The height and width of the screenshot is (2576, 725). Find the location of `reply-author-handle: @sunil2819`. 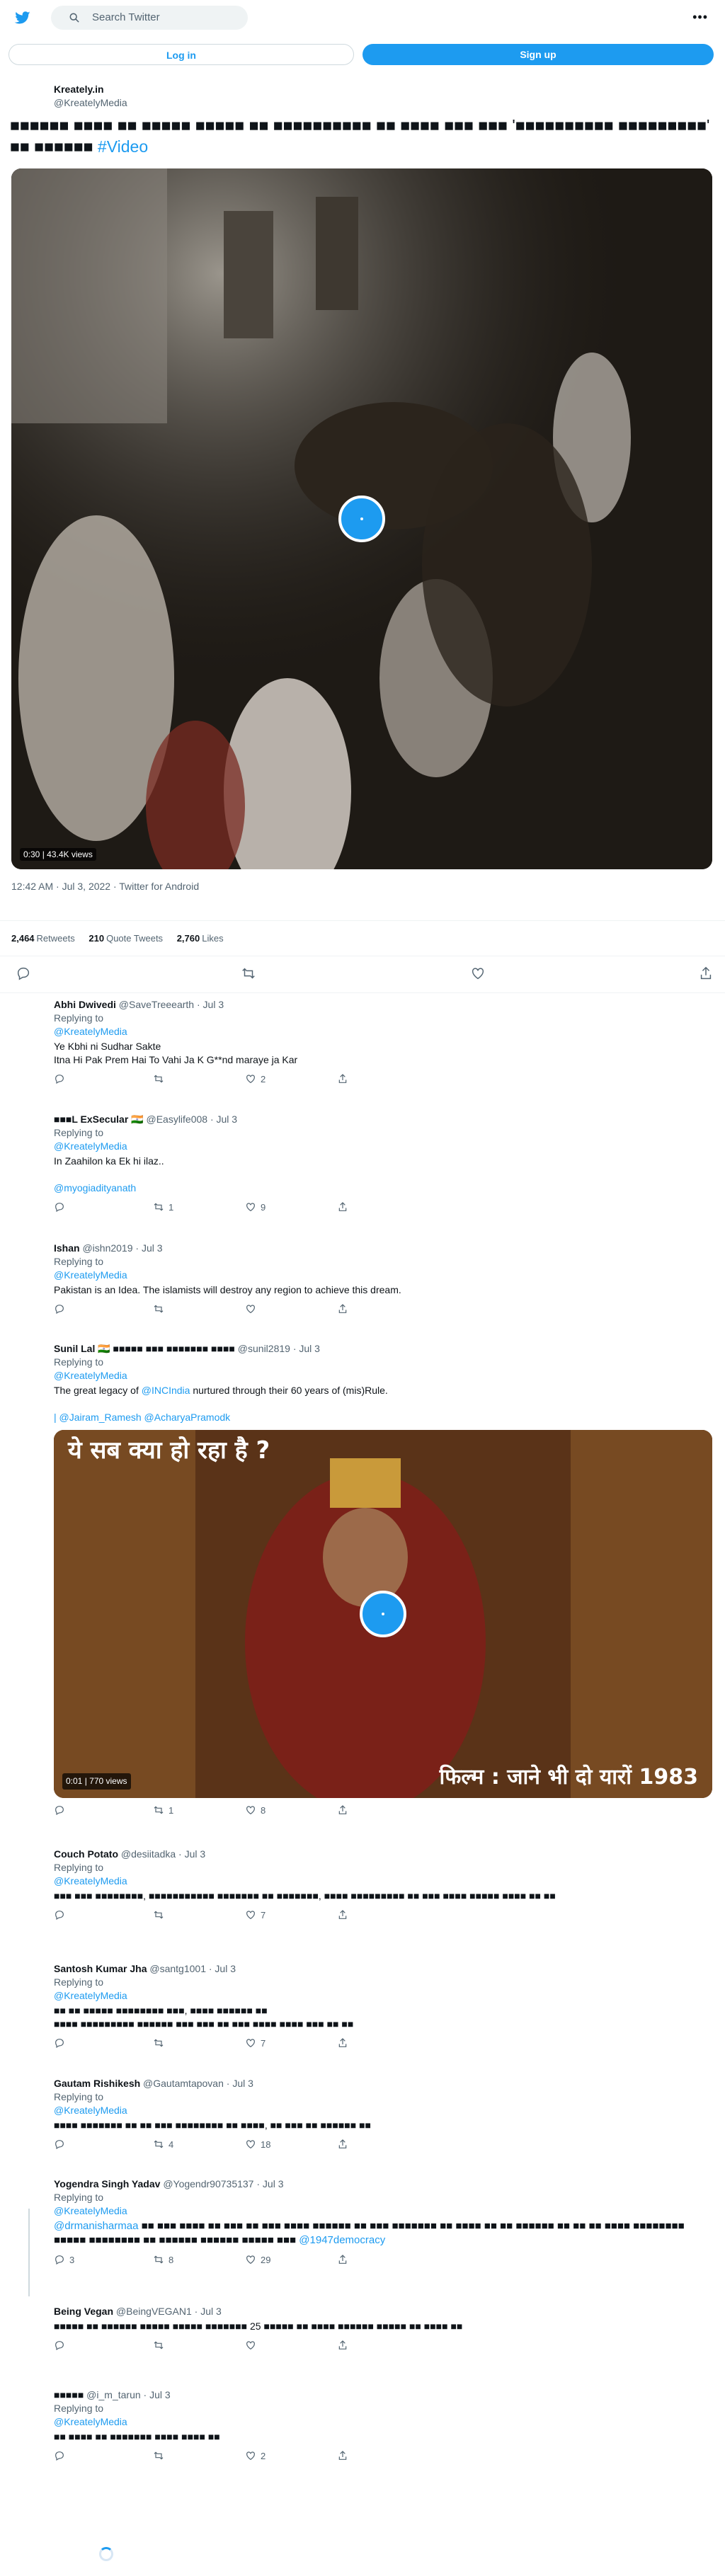

reply-author-handle: @sunil2819 is located at coordinates (264, 1348).